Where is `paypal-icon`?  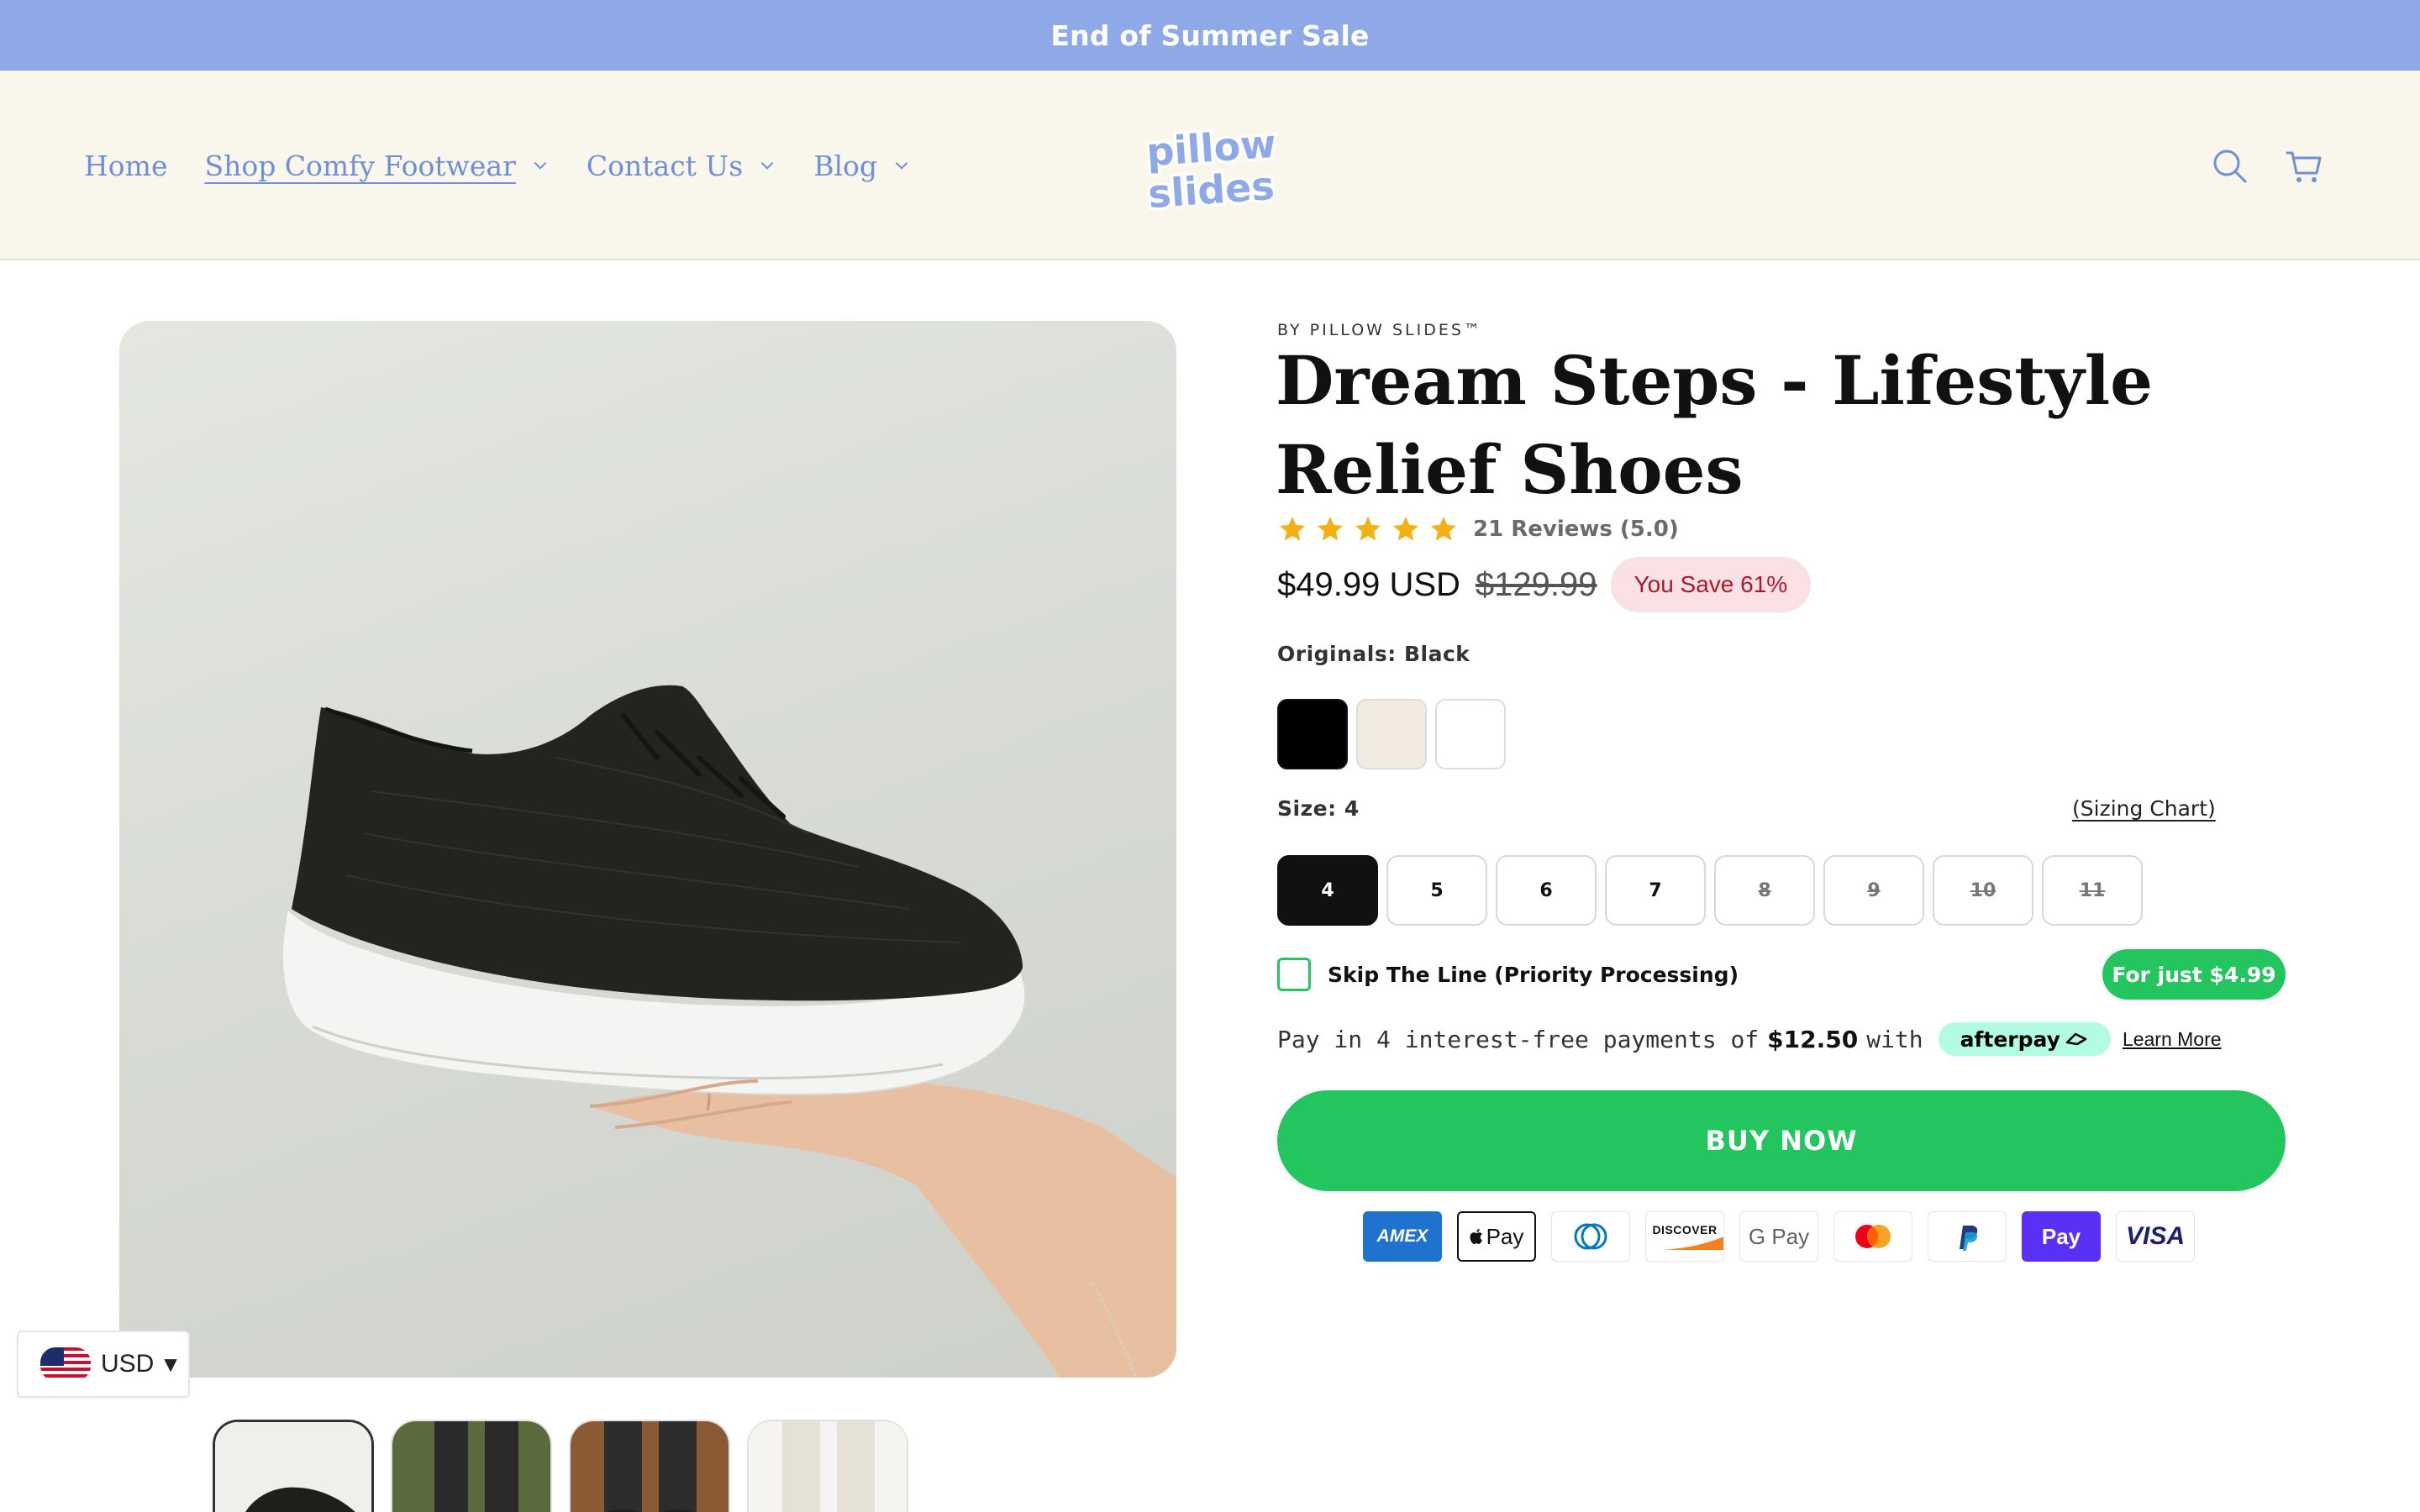 paypal-icon is located at coordinates (1968, 1236).